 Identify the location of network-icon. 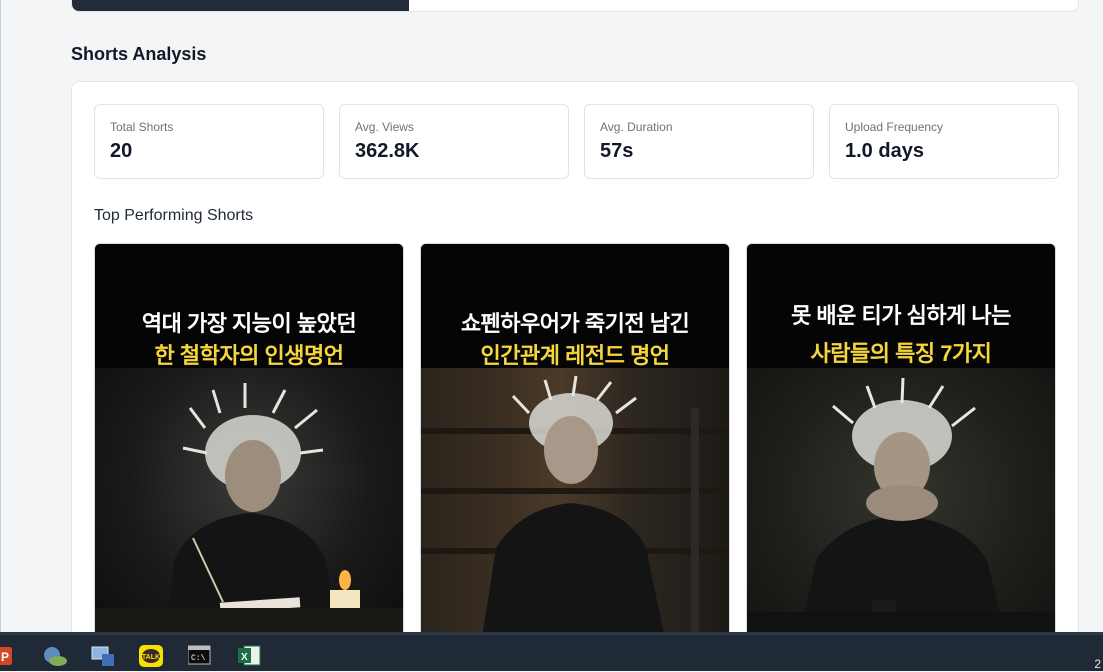
(54, 656).